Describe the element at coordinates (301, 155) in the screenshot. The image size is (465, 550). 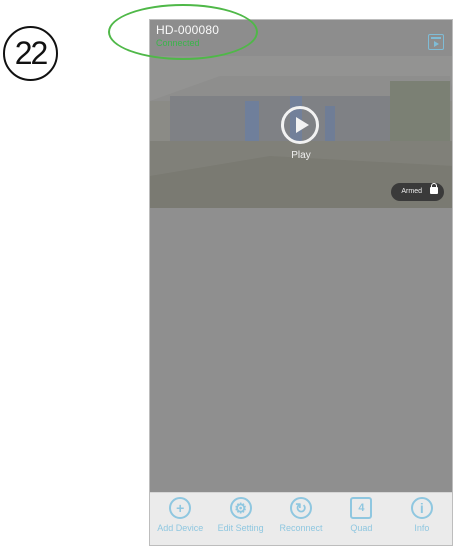
I see `play-label: Play` at that location.